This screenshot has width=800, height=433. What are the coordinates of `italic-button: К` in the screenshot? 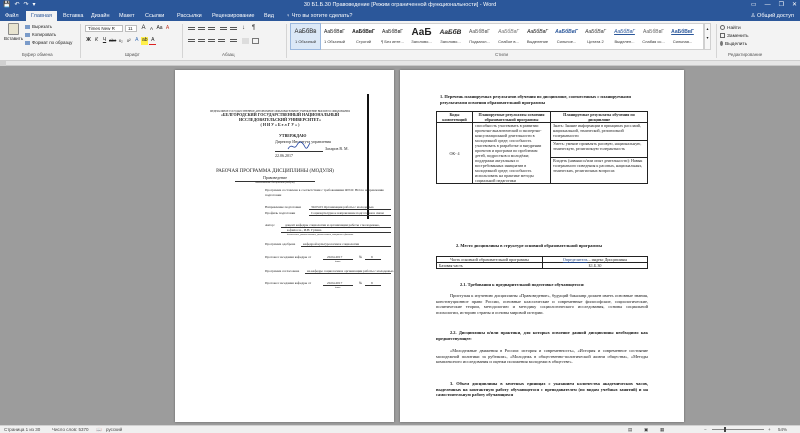 It's located at (96, 41).